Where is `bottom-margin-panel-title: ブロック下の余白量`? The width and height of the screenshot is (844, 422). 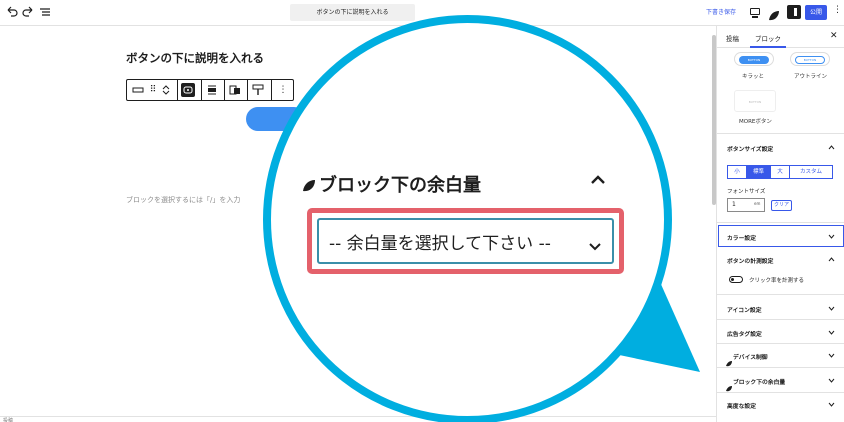
bottom-margin-panel-title: ブロック下の余白量 is located at coordinates (400, 184).